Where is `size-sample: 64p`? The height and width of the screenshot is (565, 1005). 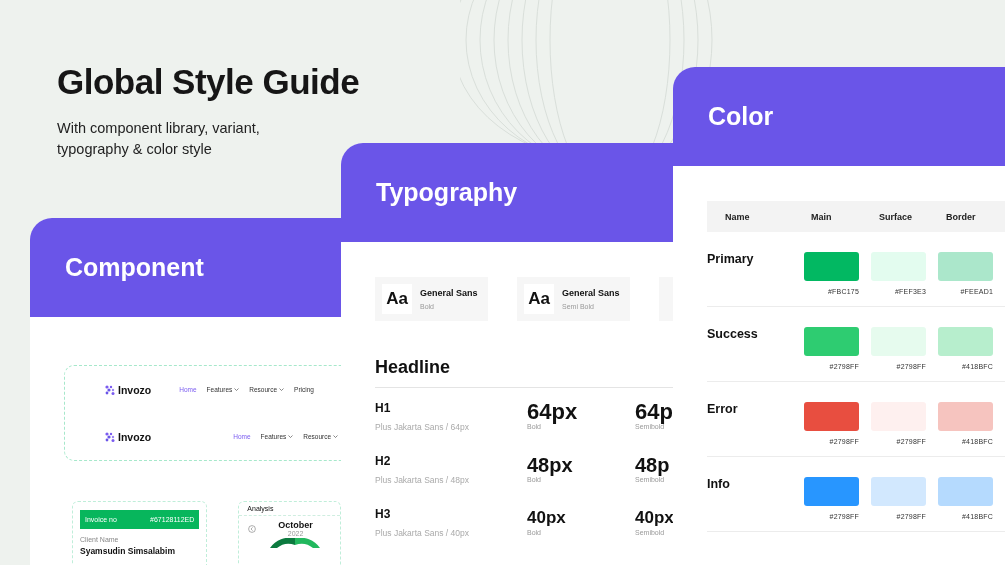 size-sample: 64p is located at coordinates (654, 412).